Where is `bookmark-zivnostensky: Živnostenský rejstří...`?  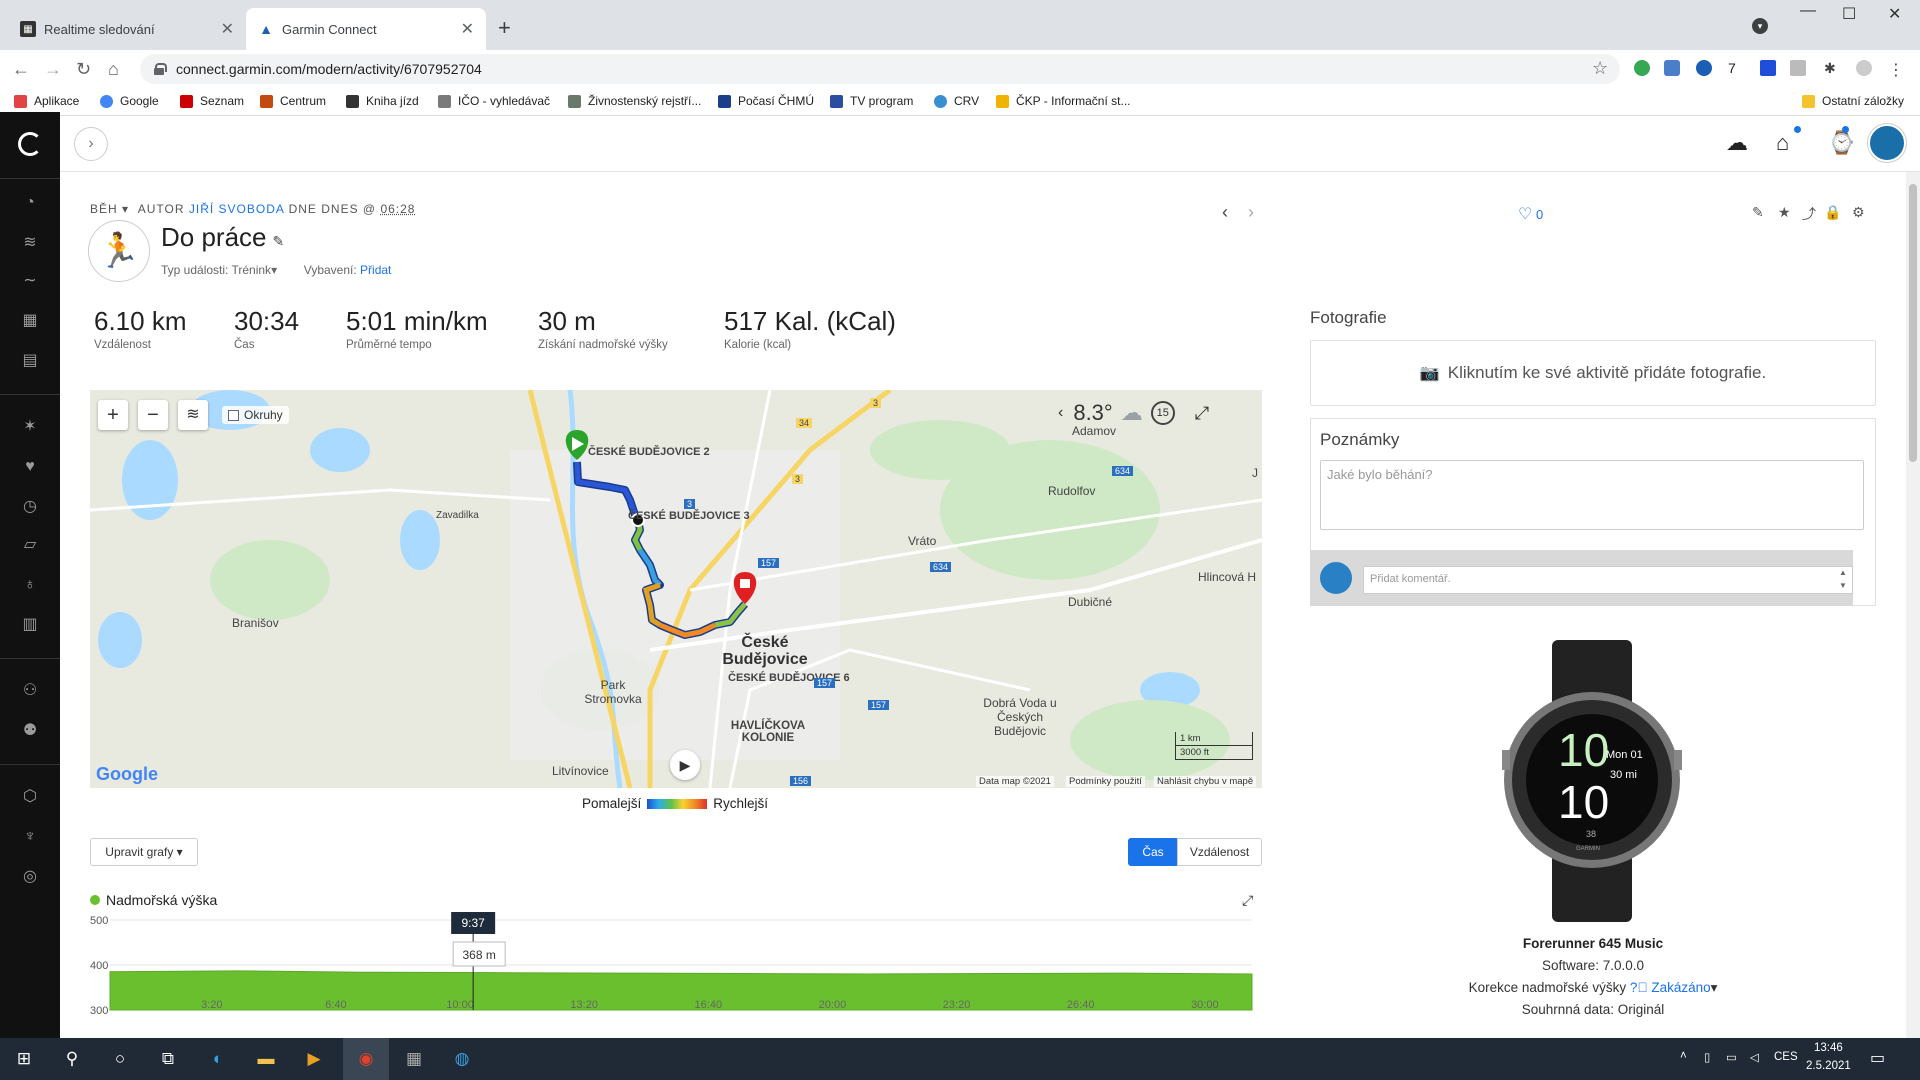
bookmark-zivnostensky: Živnostenský rejstří... is located at coordinates (634, 101).